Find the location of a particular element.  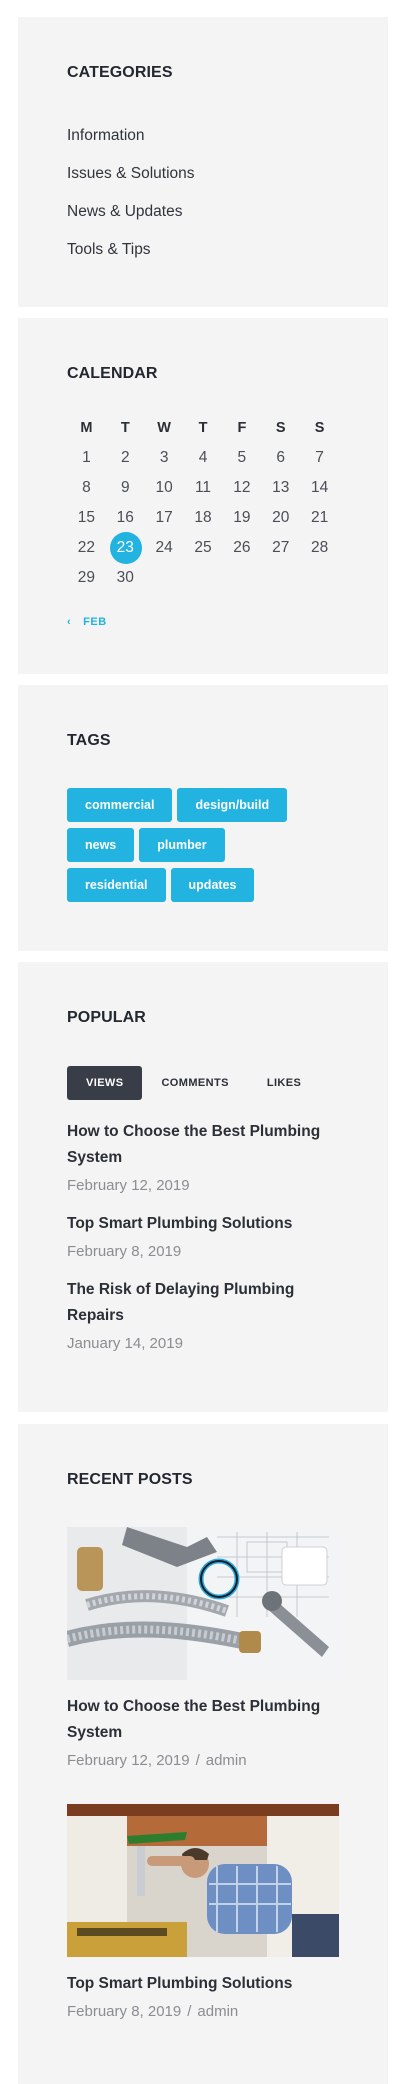

tag-design-build: design/build is located at coordinates (232, 805).